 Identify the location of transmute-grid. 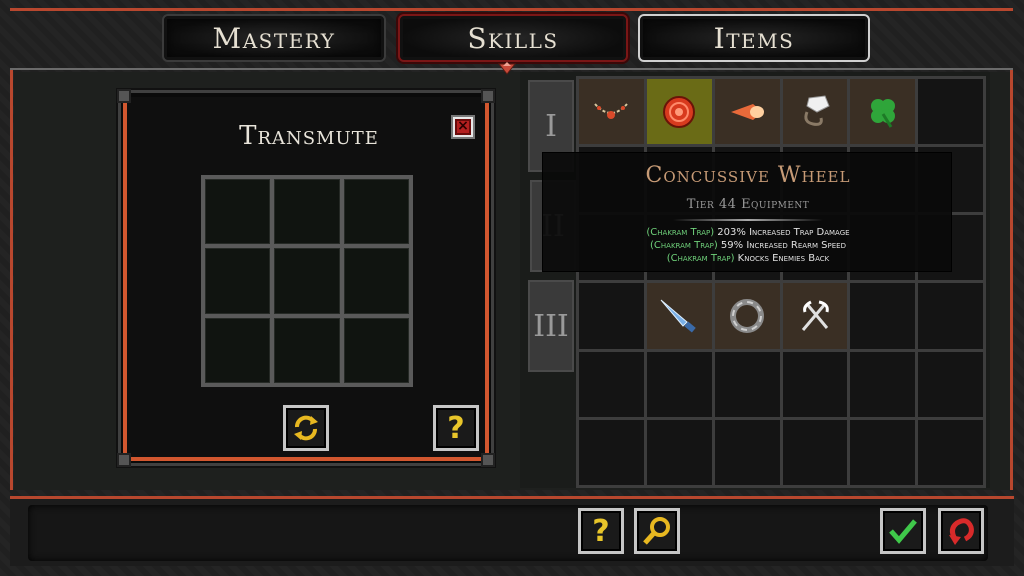
(307, 281).